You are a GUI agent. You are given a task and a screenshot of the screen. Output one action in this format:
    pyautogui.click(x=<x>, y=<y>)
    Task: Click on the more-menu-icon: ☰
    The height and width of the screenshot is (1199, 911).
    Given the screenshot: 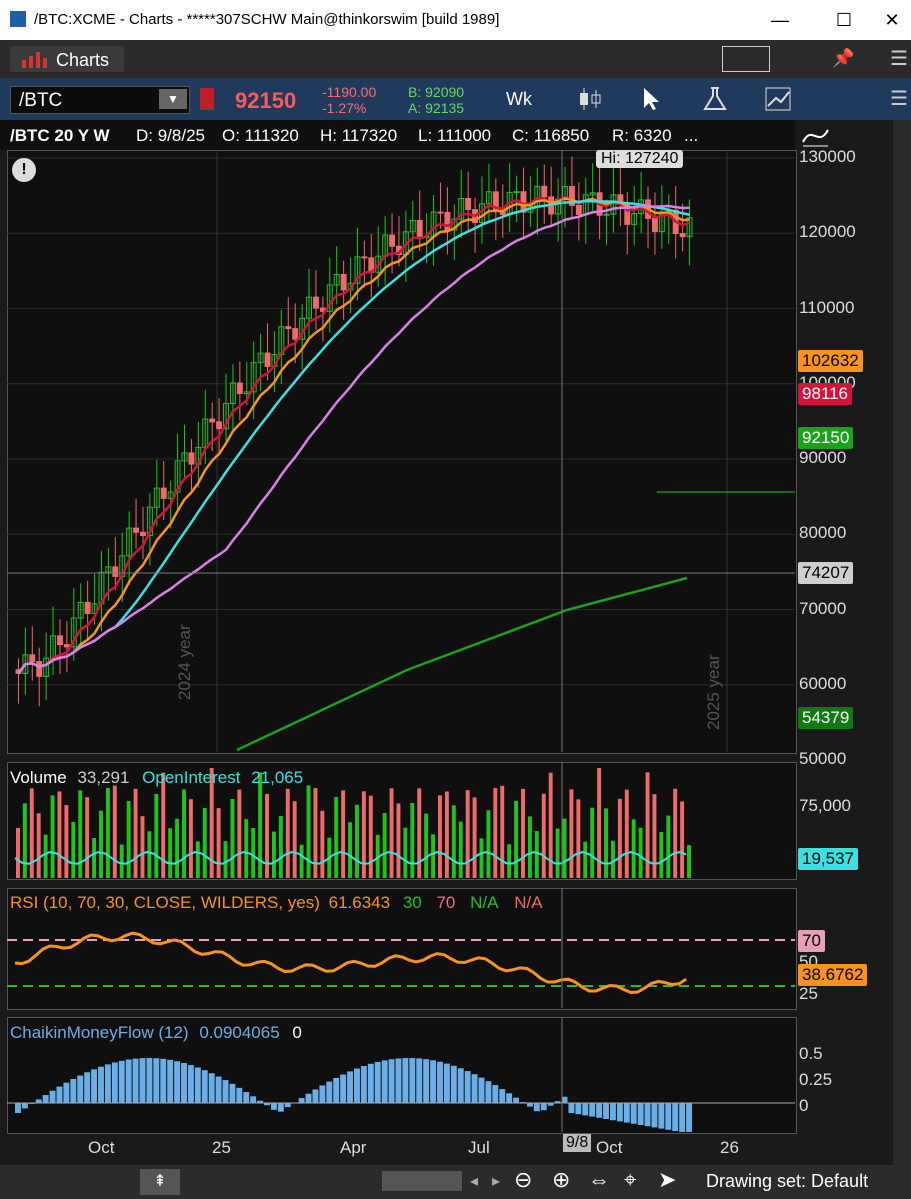 What is the action you would take?
    pyautogui.click(x=899, y=98)
    